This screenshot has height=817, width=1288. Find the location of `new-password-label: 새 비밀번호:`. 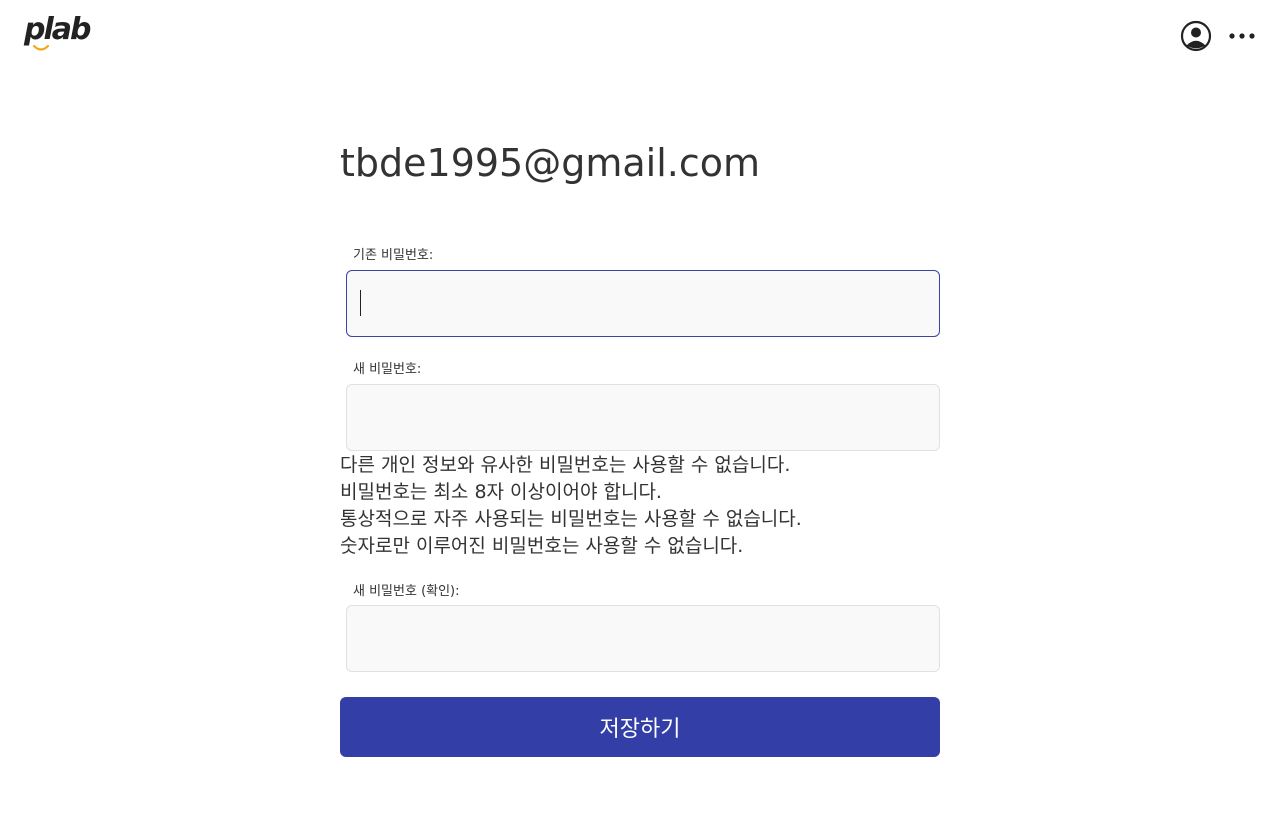

new-password-label: 새 비밀번호: is located at coordinates (387, 369).